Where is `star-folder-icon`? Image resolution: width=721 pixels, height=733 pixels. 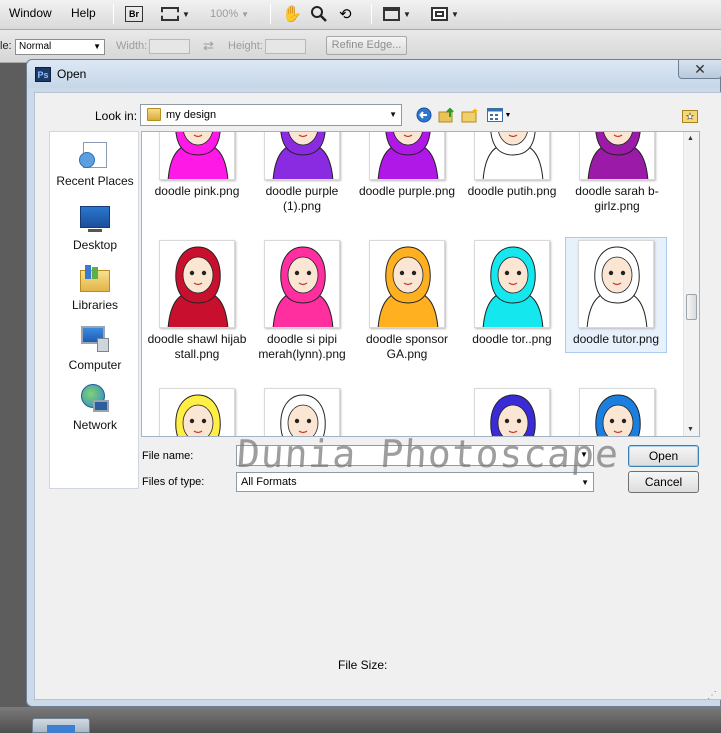
star-folder-icon is located at coordinates (690, 116).